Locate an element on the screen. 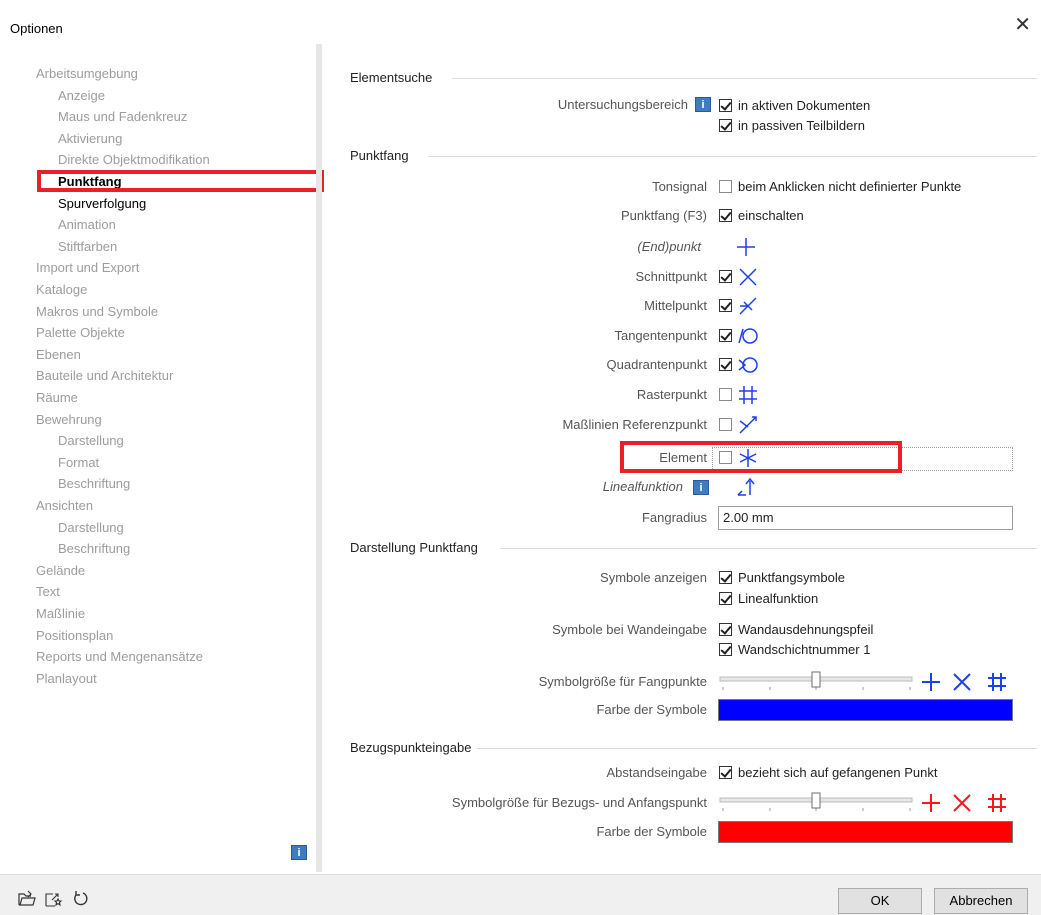 This screenshot has height=915, width=1041. mittelpunkt-checkbox is located at coordinates (725, 305).